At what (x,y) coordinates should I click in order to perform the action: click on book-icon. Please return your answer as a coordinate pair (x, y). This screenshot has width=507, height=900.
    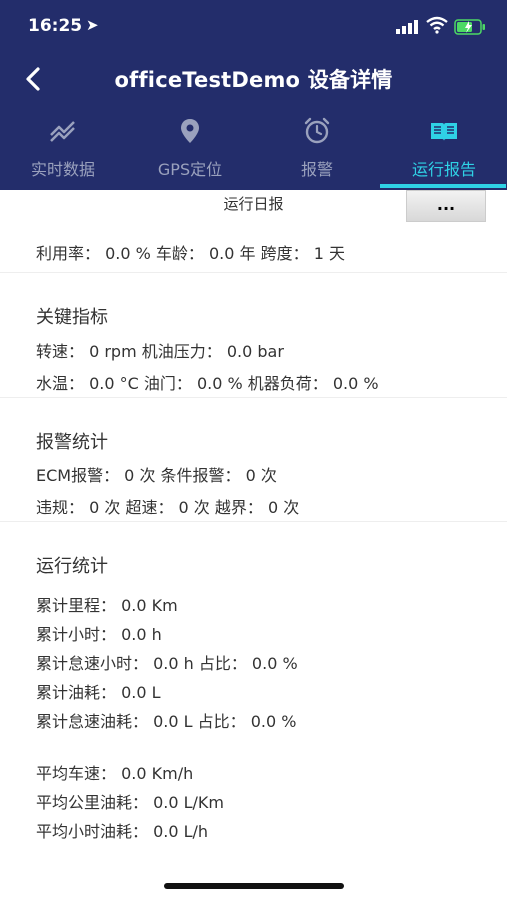
    Looking at the image, I should click on (444, 132).